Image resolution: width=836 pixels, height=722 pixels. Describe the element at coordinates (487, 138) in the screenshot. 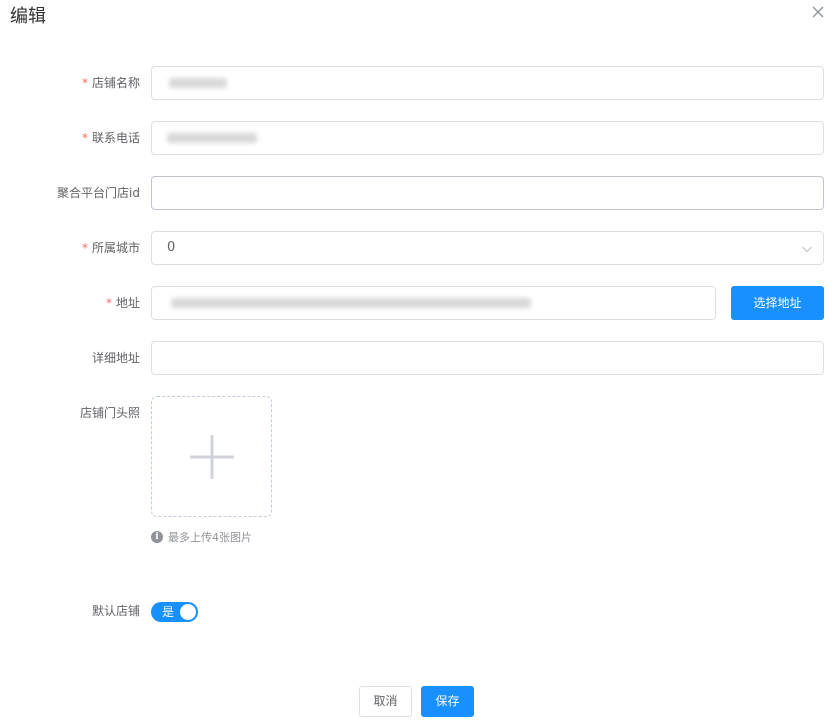

I see `phone-input` at that location.